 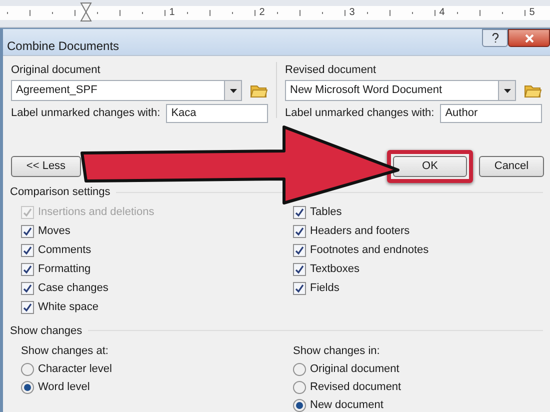 What do you see at coordinates (262, 13) in the screenshot?
I see `ruler-number: 2` at bounding box center [262, 13].